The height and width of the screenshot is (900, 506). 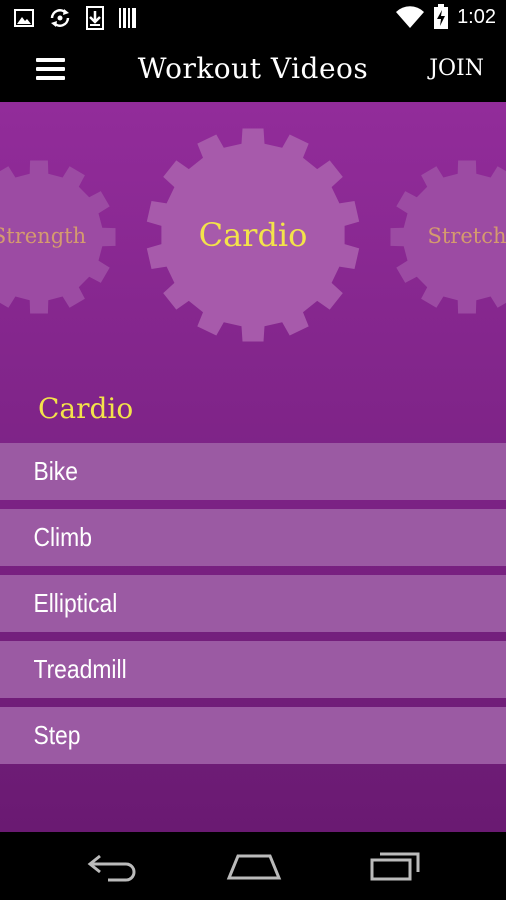 What do you see at coordinates (24, 18) in the screenshot?
I see `image-icon` at bounding box center [24, 18].